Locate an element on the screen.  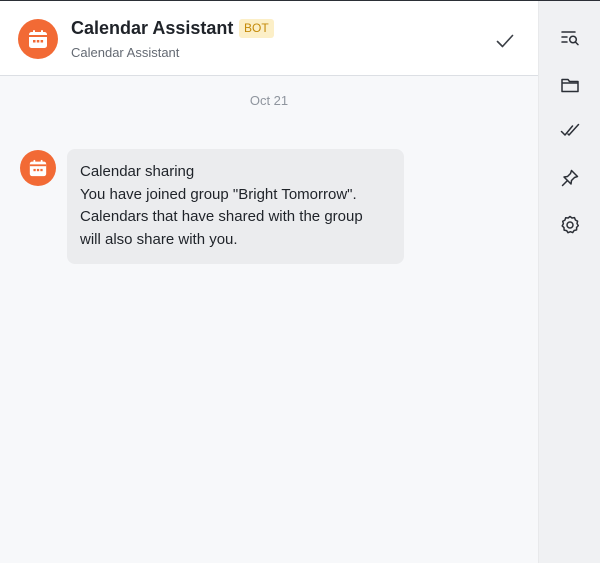
checkmark-icon is located at coordinates (505, 41).